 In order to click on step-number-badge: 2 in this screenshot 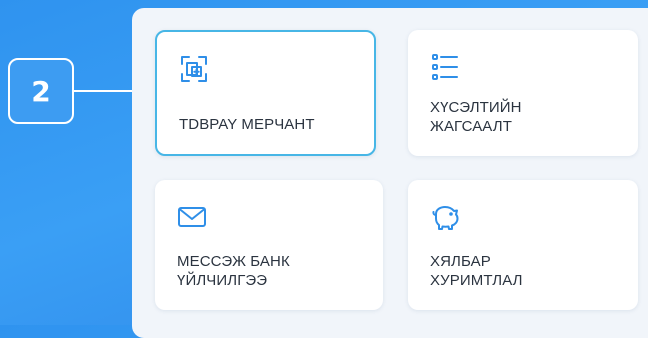, I will do `click(41, 91)`.